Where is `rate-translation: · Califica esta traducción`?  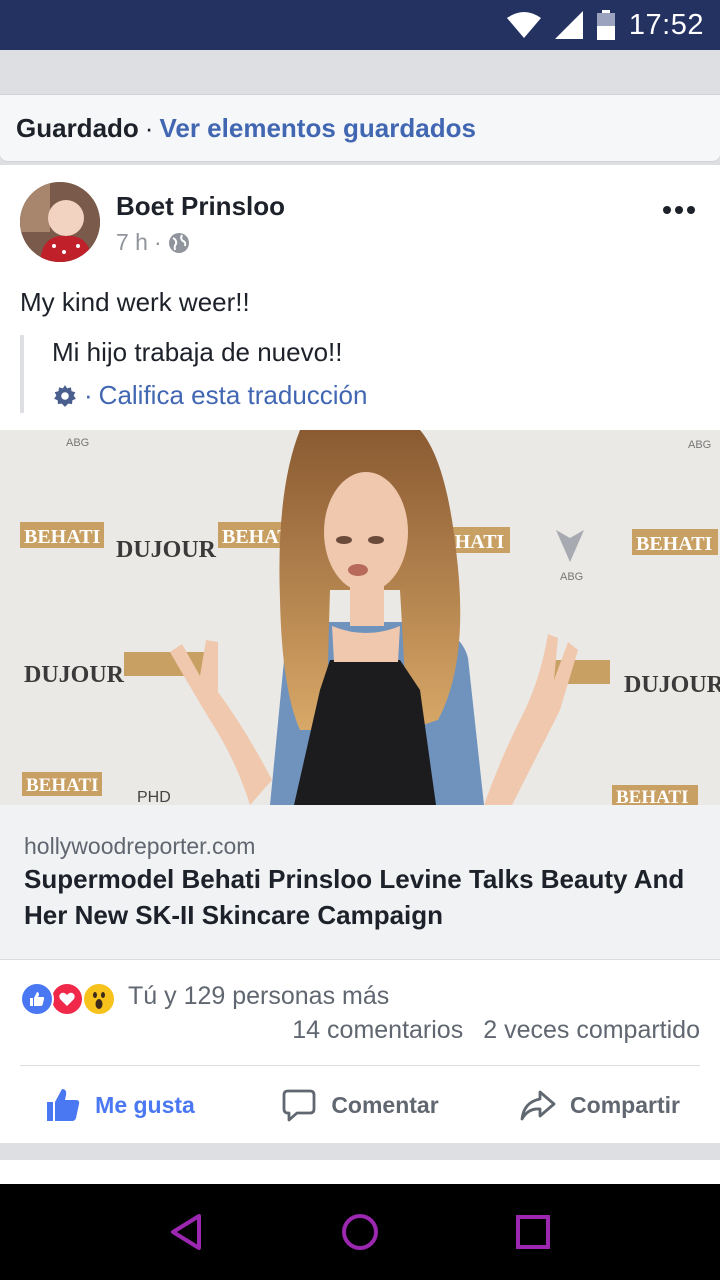 rate-translation: · Califica esta traducción is located at coordinates (209, 395).